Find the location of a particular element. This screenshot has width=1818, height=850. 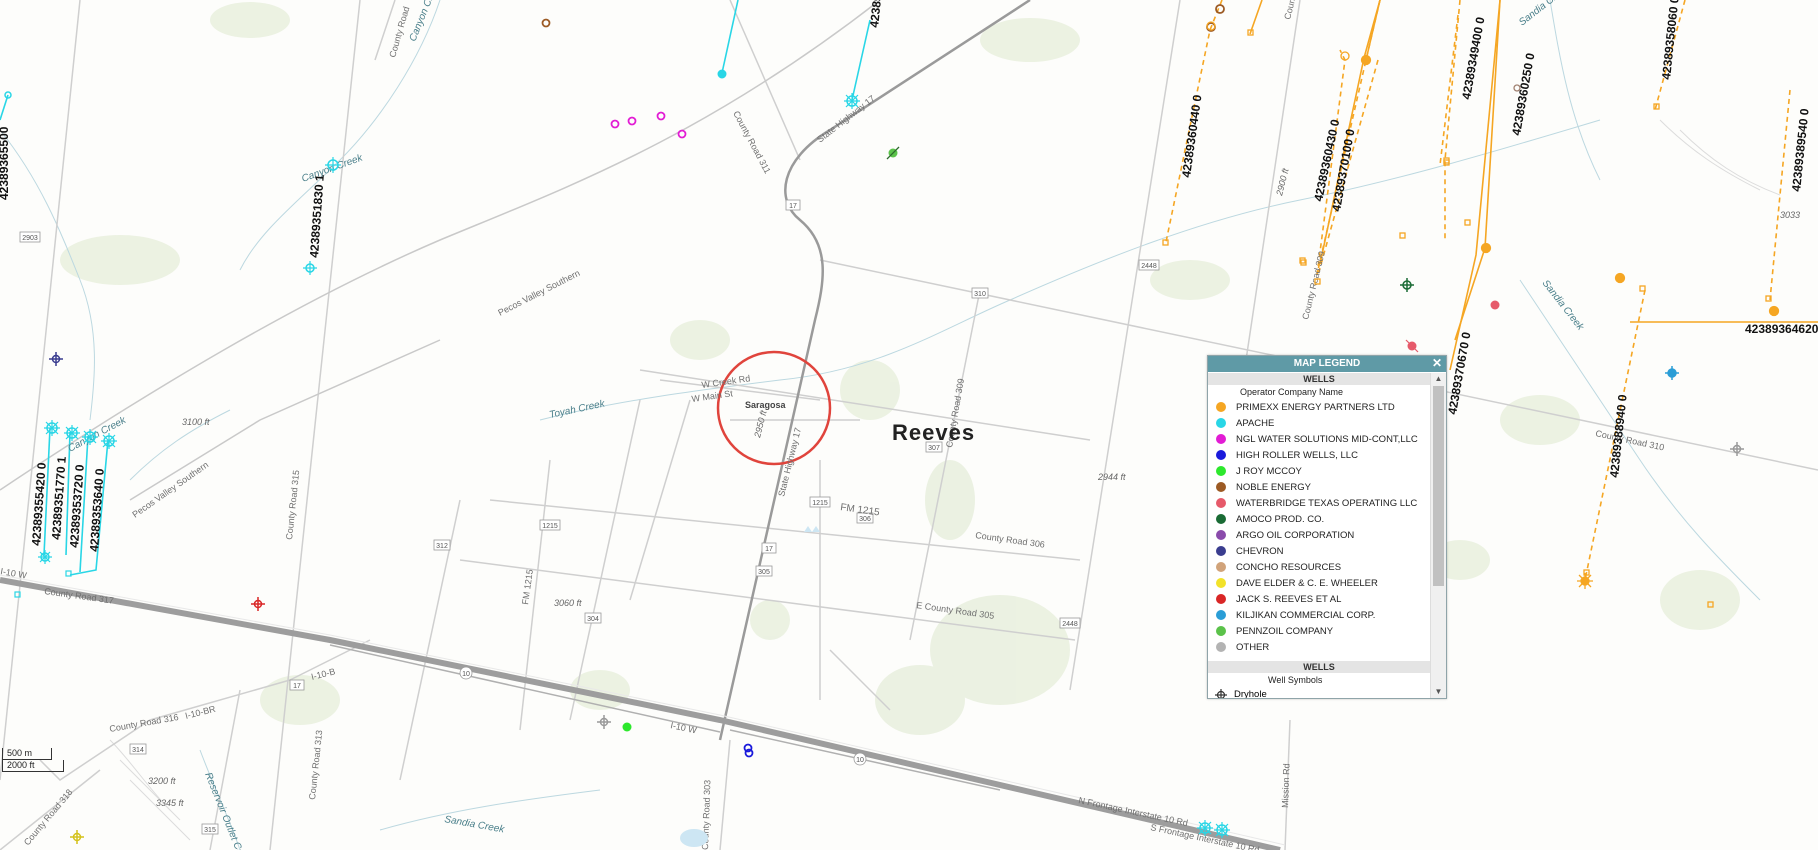

shield-312: 312 is located at coordinates (442, 545).